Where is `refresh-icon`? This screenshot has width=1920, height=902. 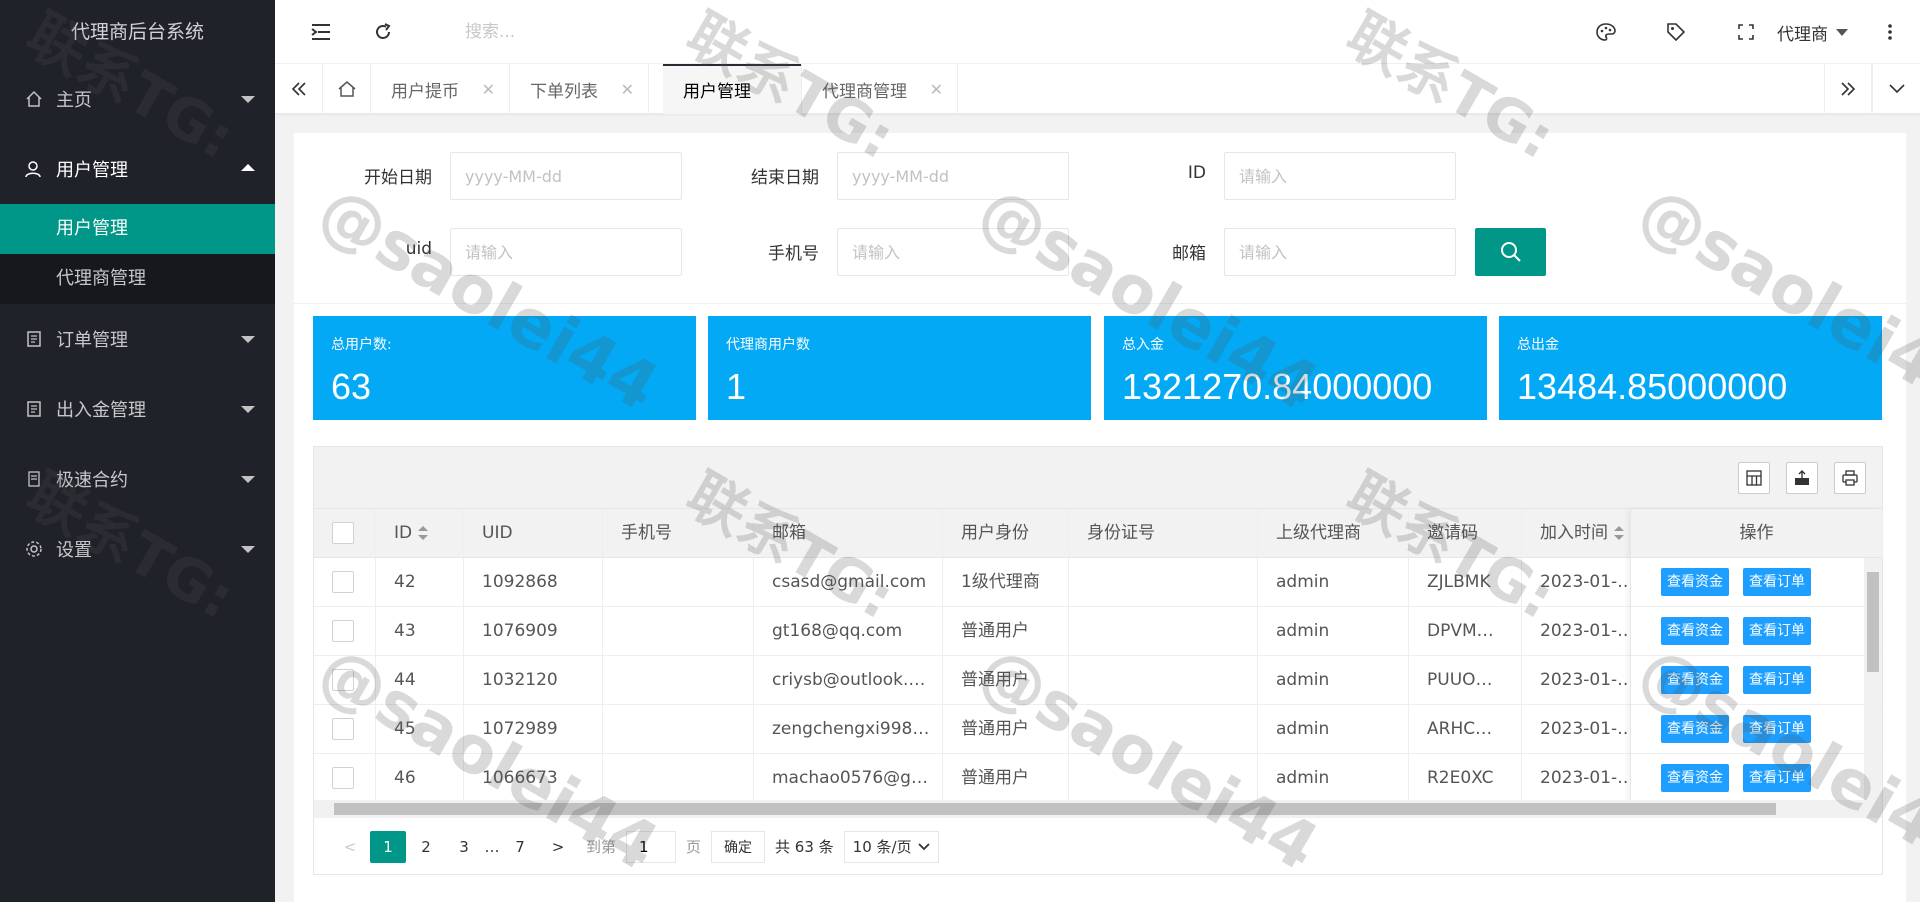
refresh-icon is located at coordinates (383, 32).